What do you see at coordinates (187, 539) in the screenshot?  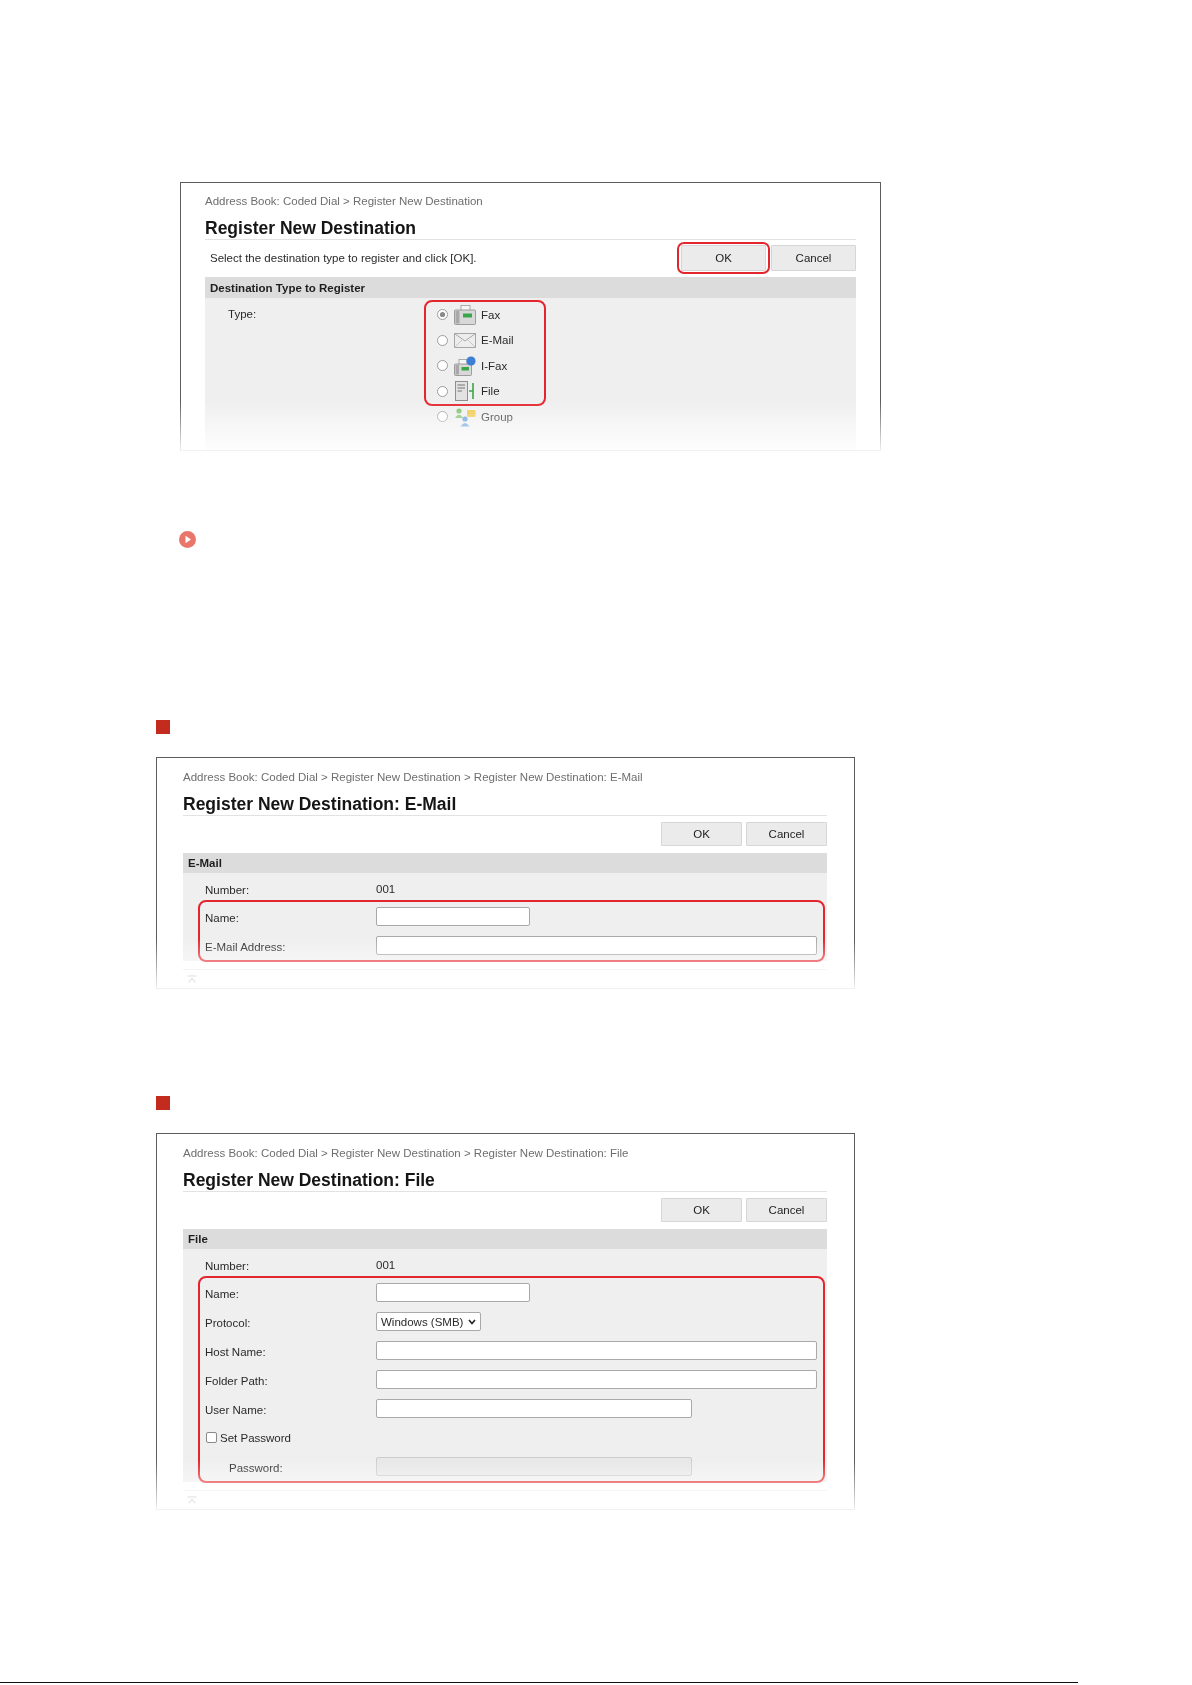 I see `play-circle-icon` at bounding box center [187, 539].